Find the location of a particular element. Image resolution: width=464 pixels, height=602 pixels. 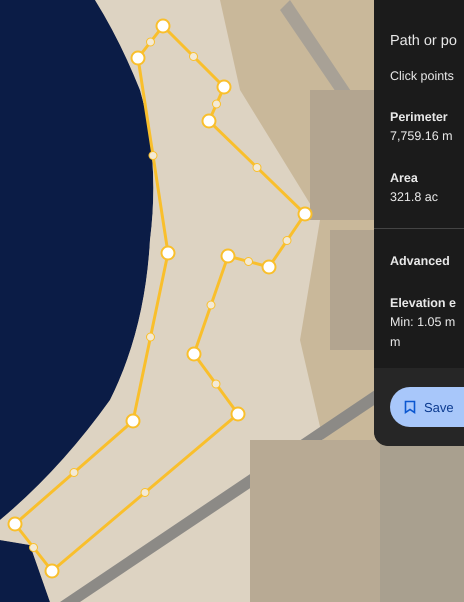

panel-title: Path or po is located at coordinates (424, 41).